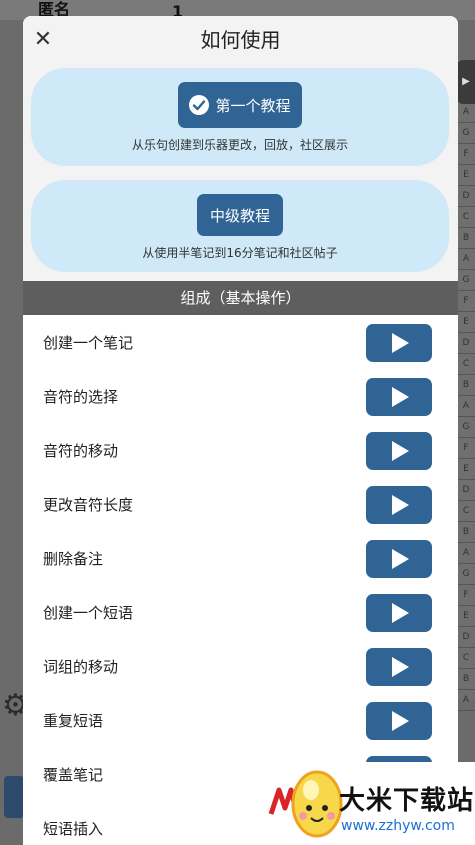  I want to click on check-circle-icon, so click(199, 105).